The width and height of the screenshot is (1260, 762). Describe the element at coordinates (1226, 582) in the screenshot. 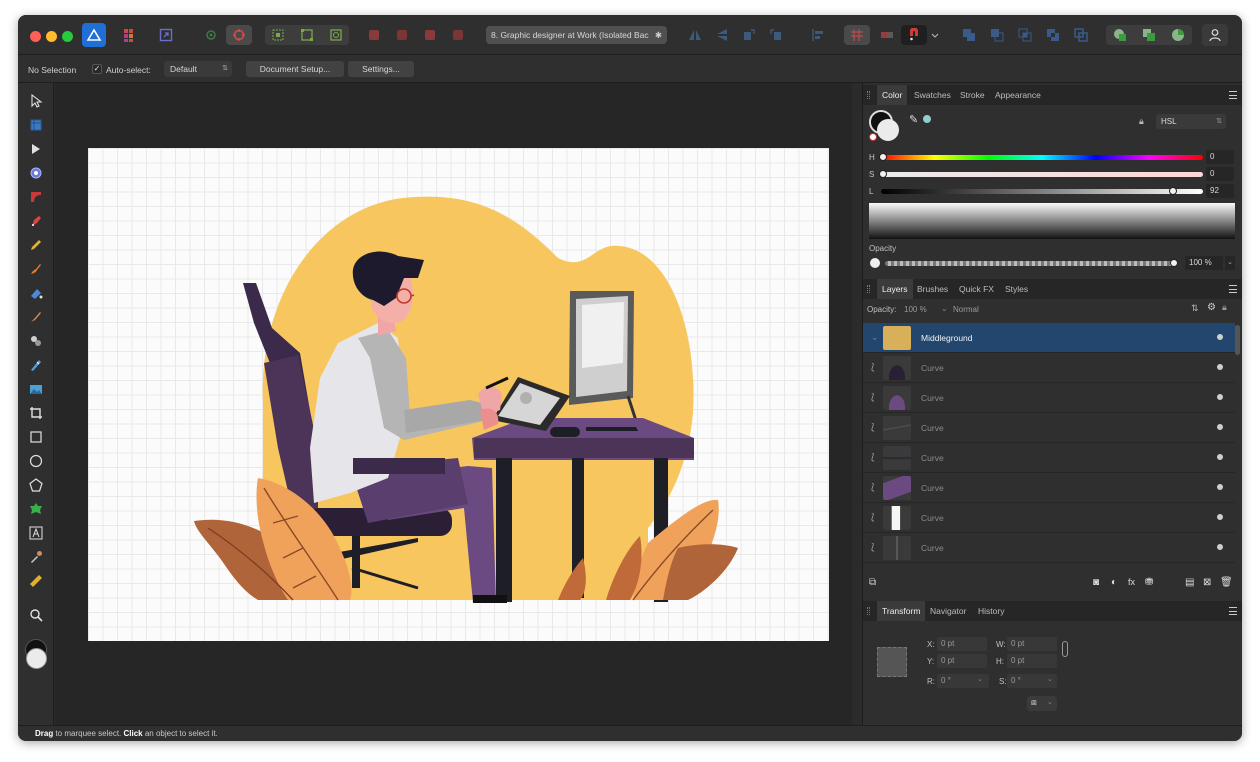

I see `delete-layer-icon: 🗑︎` at that location.